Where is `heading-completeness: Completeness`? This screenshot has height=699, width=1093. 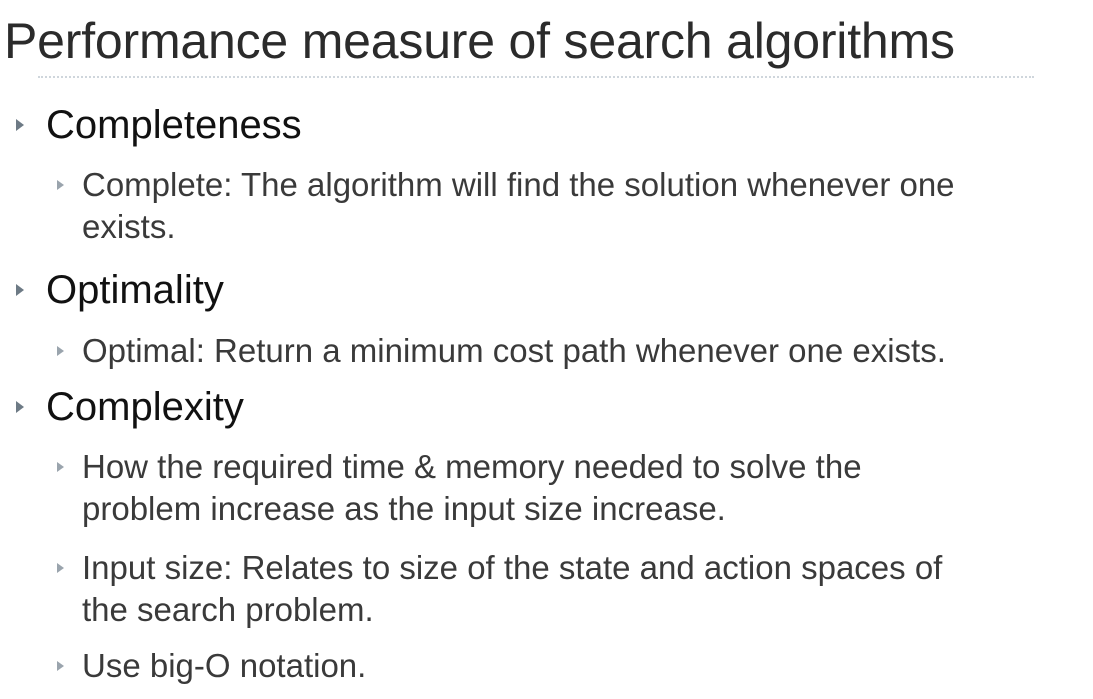
heading-completeness: Completeness is located at coordinates (174, 125).